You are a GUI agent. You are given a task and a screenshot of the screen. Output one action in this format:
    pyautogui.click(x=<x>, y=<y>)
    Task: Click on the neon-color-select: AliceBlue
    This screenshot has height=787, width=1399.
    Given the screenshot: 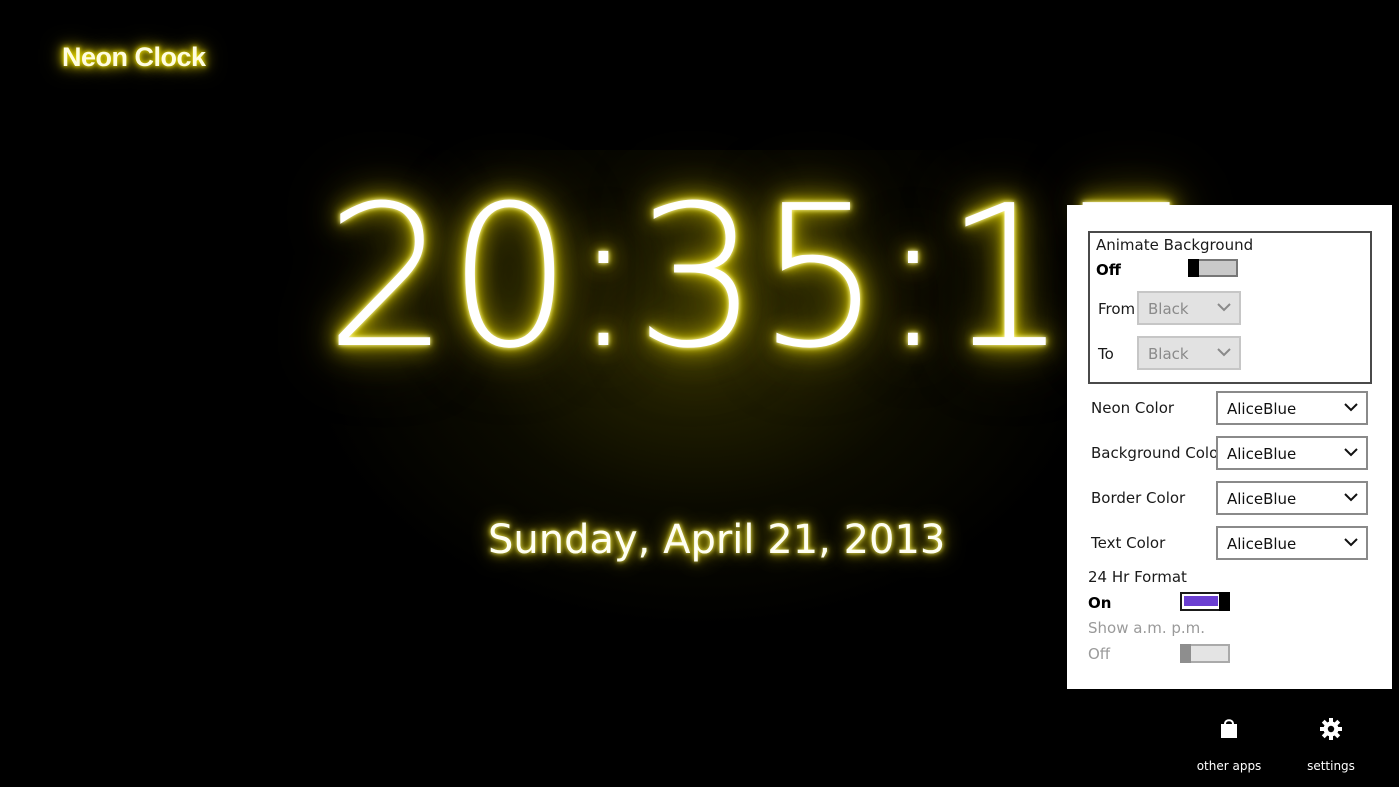 What is the action you would take?
    pyautogui.click(x=1292, y=408)
    